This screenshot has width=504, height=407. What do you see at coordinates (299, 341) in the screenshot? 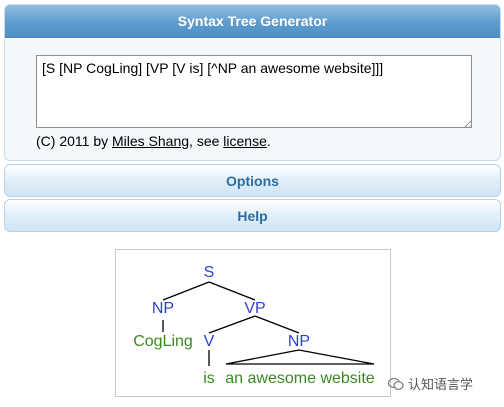
I see `node-np-object: NP` at bounding box center [299, 341].